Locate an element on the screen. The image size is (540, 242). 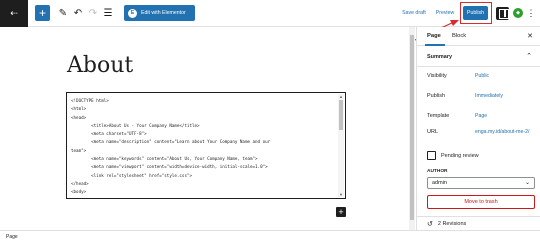
code-scroll-thumb is located at coordinates (341, 115).